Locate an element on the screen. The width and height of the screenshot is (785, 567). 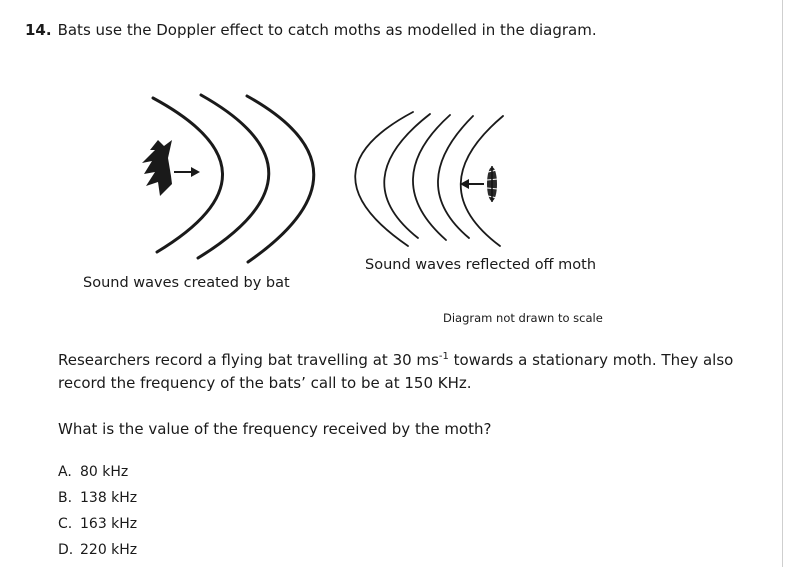
bat-direction-arrow is located at coordinates (187, 172).